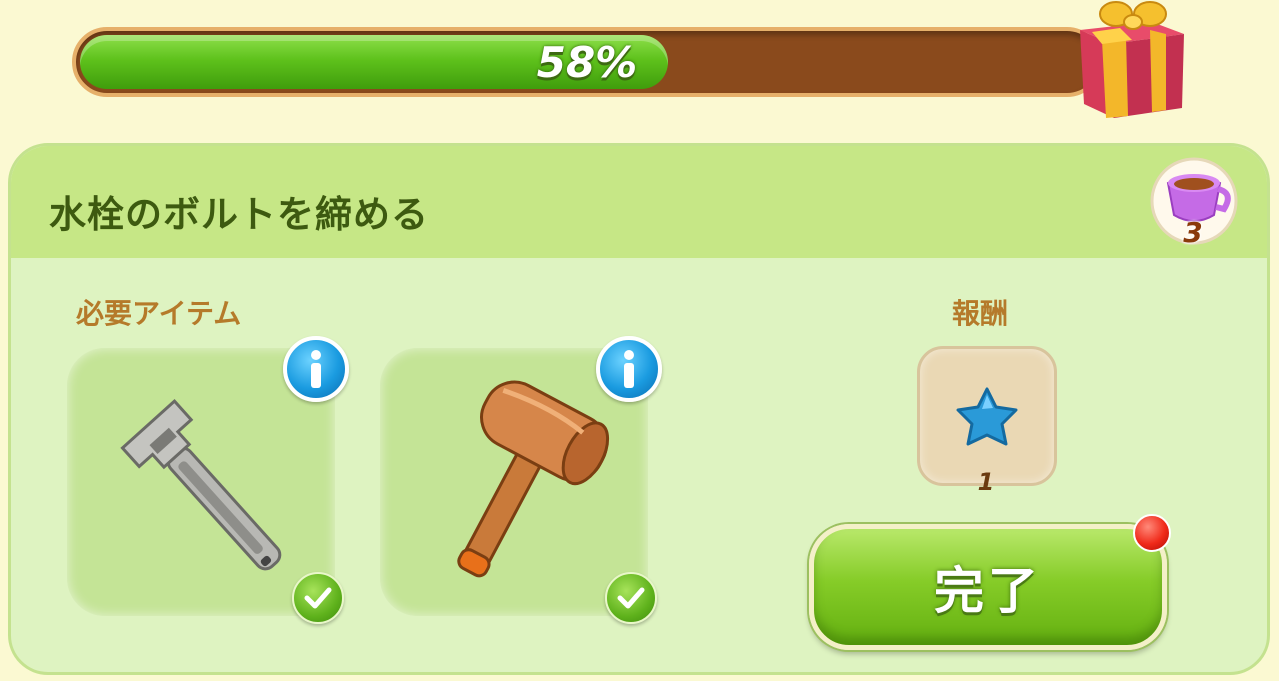 This screenshot has height=681, width=1279. I want to click on progress-percent: 58%, so click(587, 62).